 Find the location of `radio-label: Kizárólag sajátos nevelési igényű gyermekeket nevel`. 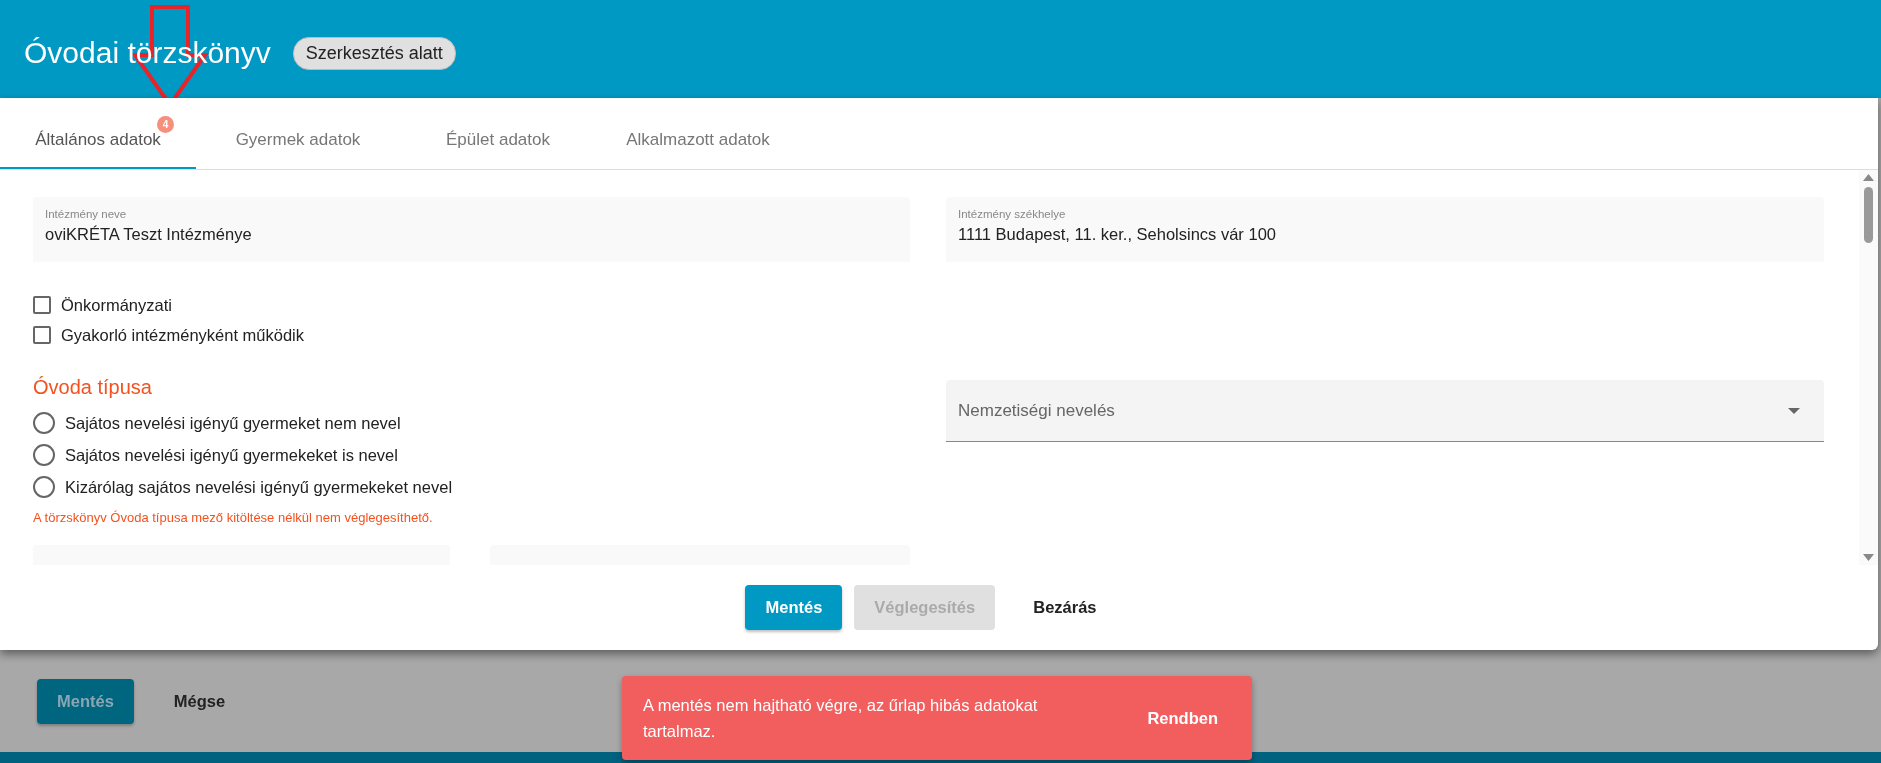

radio-label: Kizárólag sajátos nevelési igényű gyermekeket nevel is located at coordinates (259, 487).